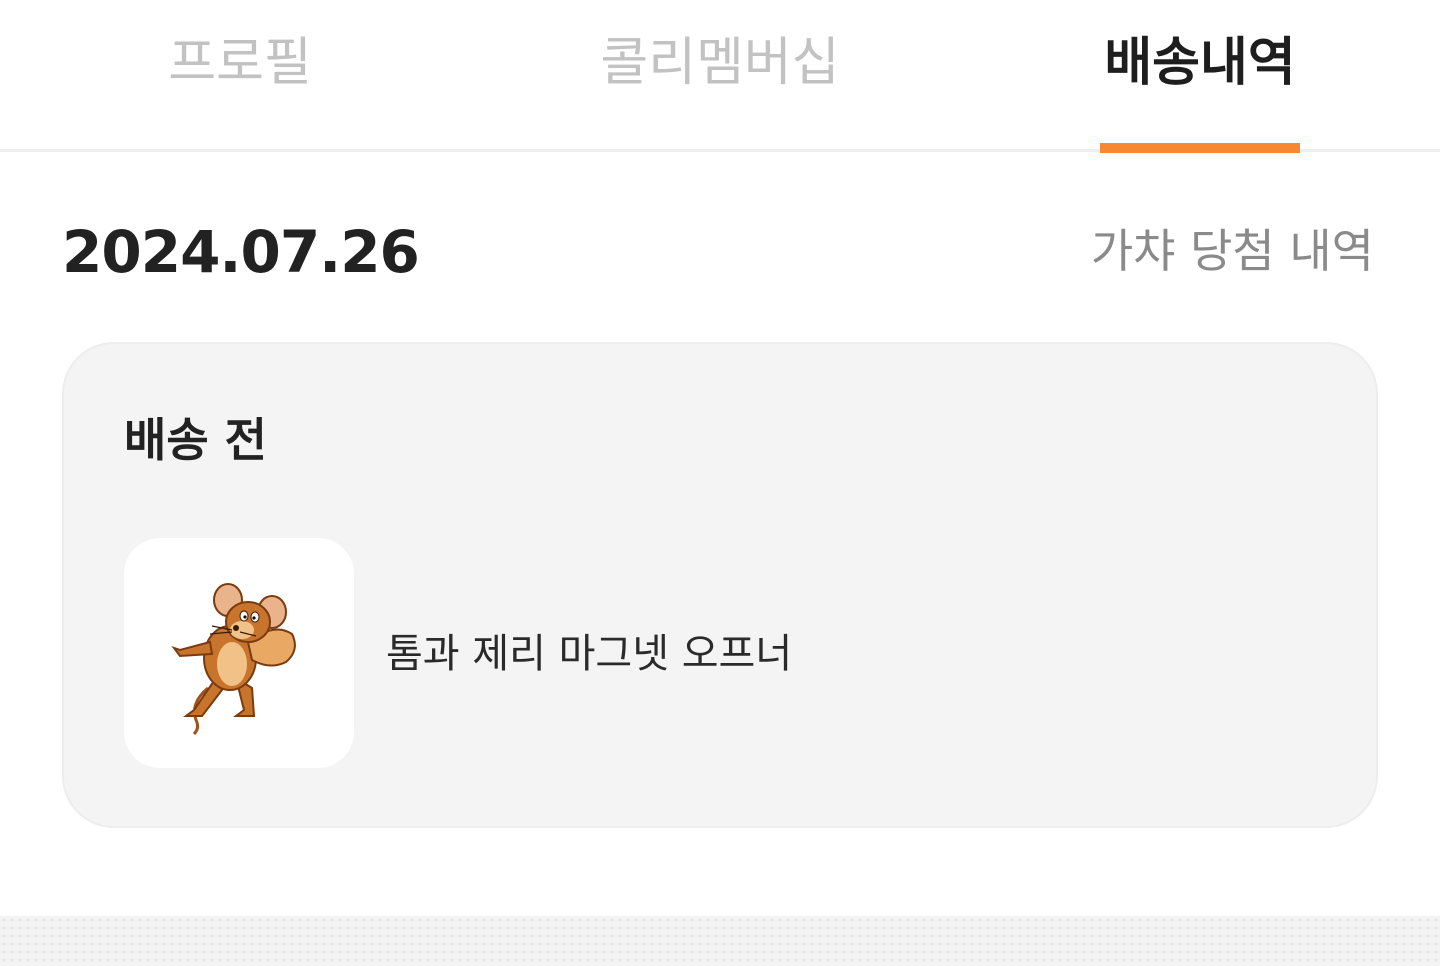  Describe the element at coordinates (195, 440) in the screenshot. I see `delivery-status: 배송 전` at that location.